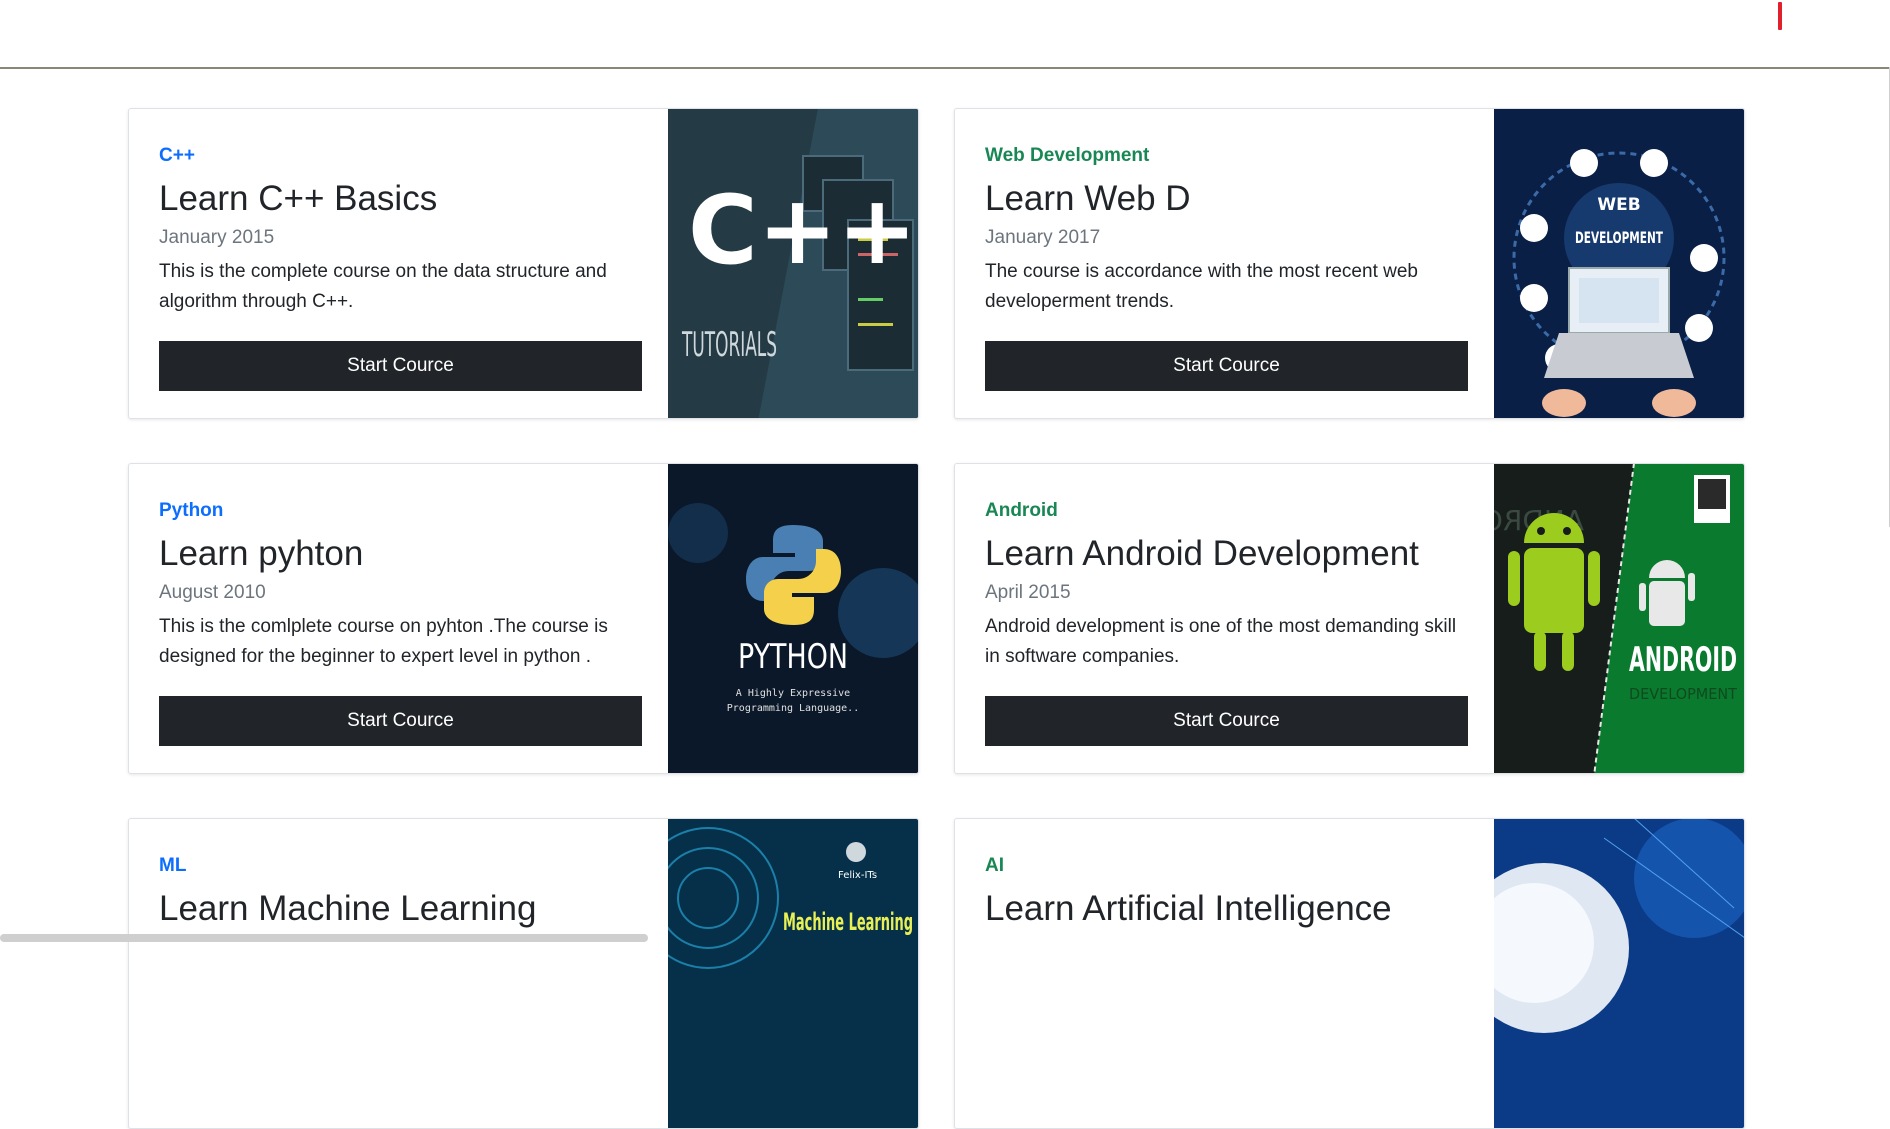 The height and width of the screenshot is (1129, 1890). What do you see at coordinates (324, 938) in the screenshot?
I see `horizontal-scrollbar` at bounding box center [324, 938].